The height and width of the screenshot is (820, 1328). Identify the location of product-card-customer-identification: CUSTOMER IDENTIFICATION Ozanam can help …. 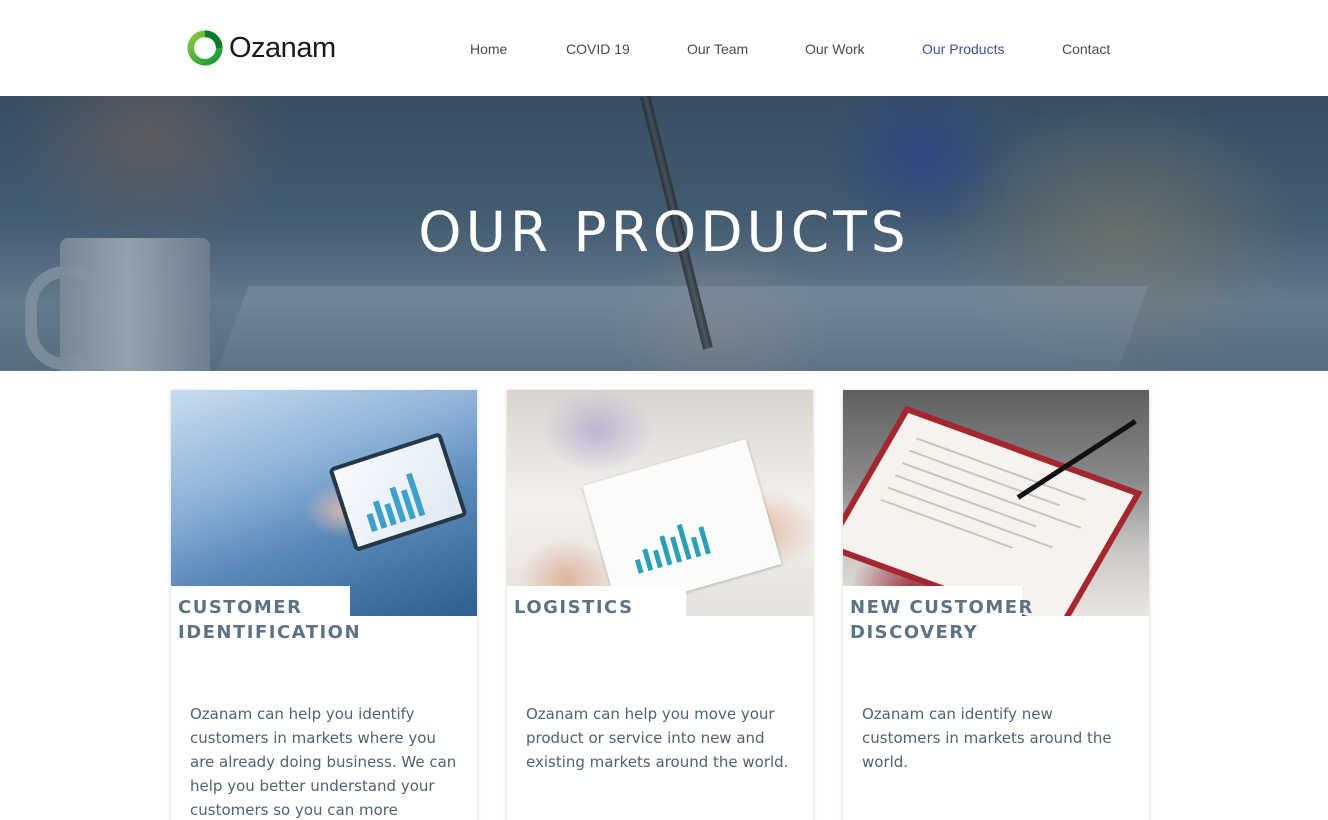
(324, 605).